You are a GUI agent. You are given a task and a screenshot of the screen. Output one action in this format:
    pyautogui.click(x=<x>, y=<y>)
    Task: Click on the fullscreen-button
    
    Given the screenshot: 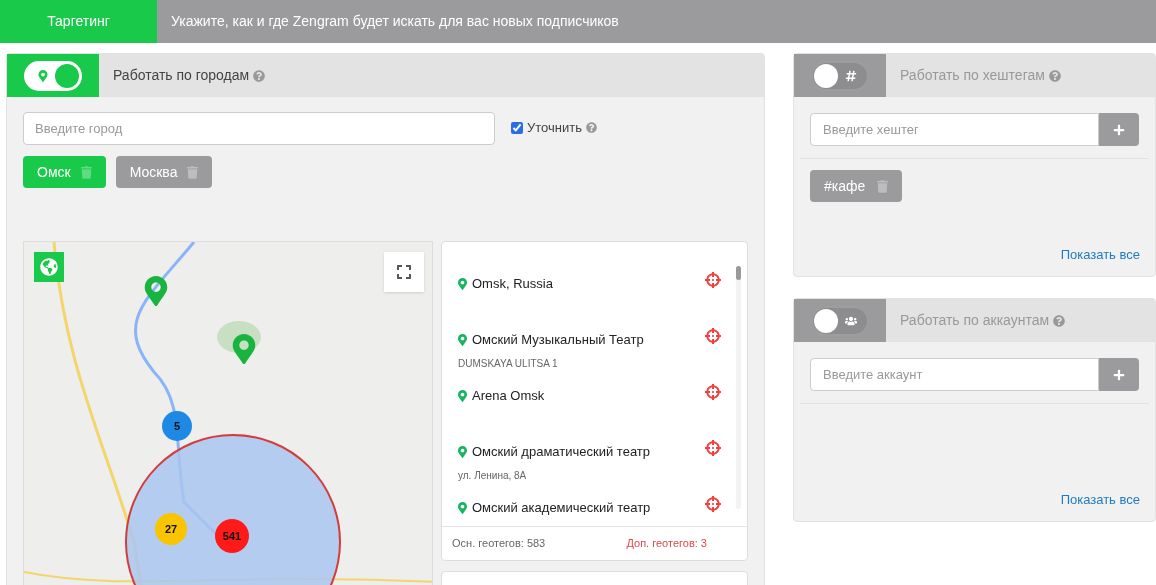 What is the action you would take?
    pyautogui.click(x=404, y=272)
    